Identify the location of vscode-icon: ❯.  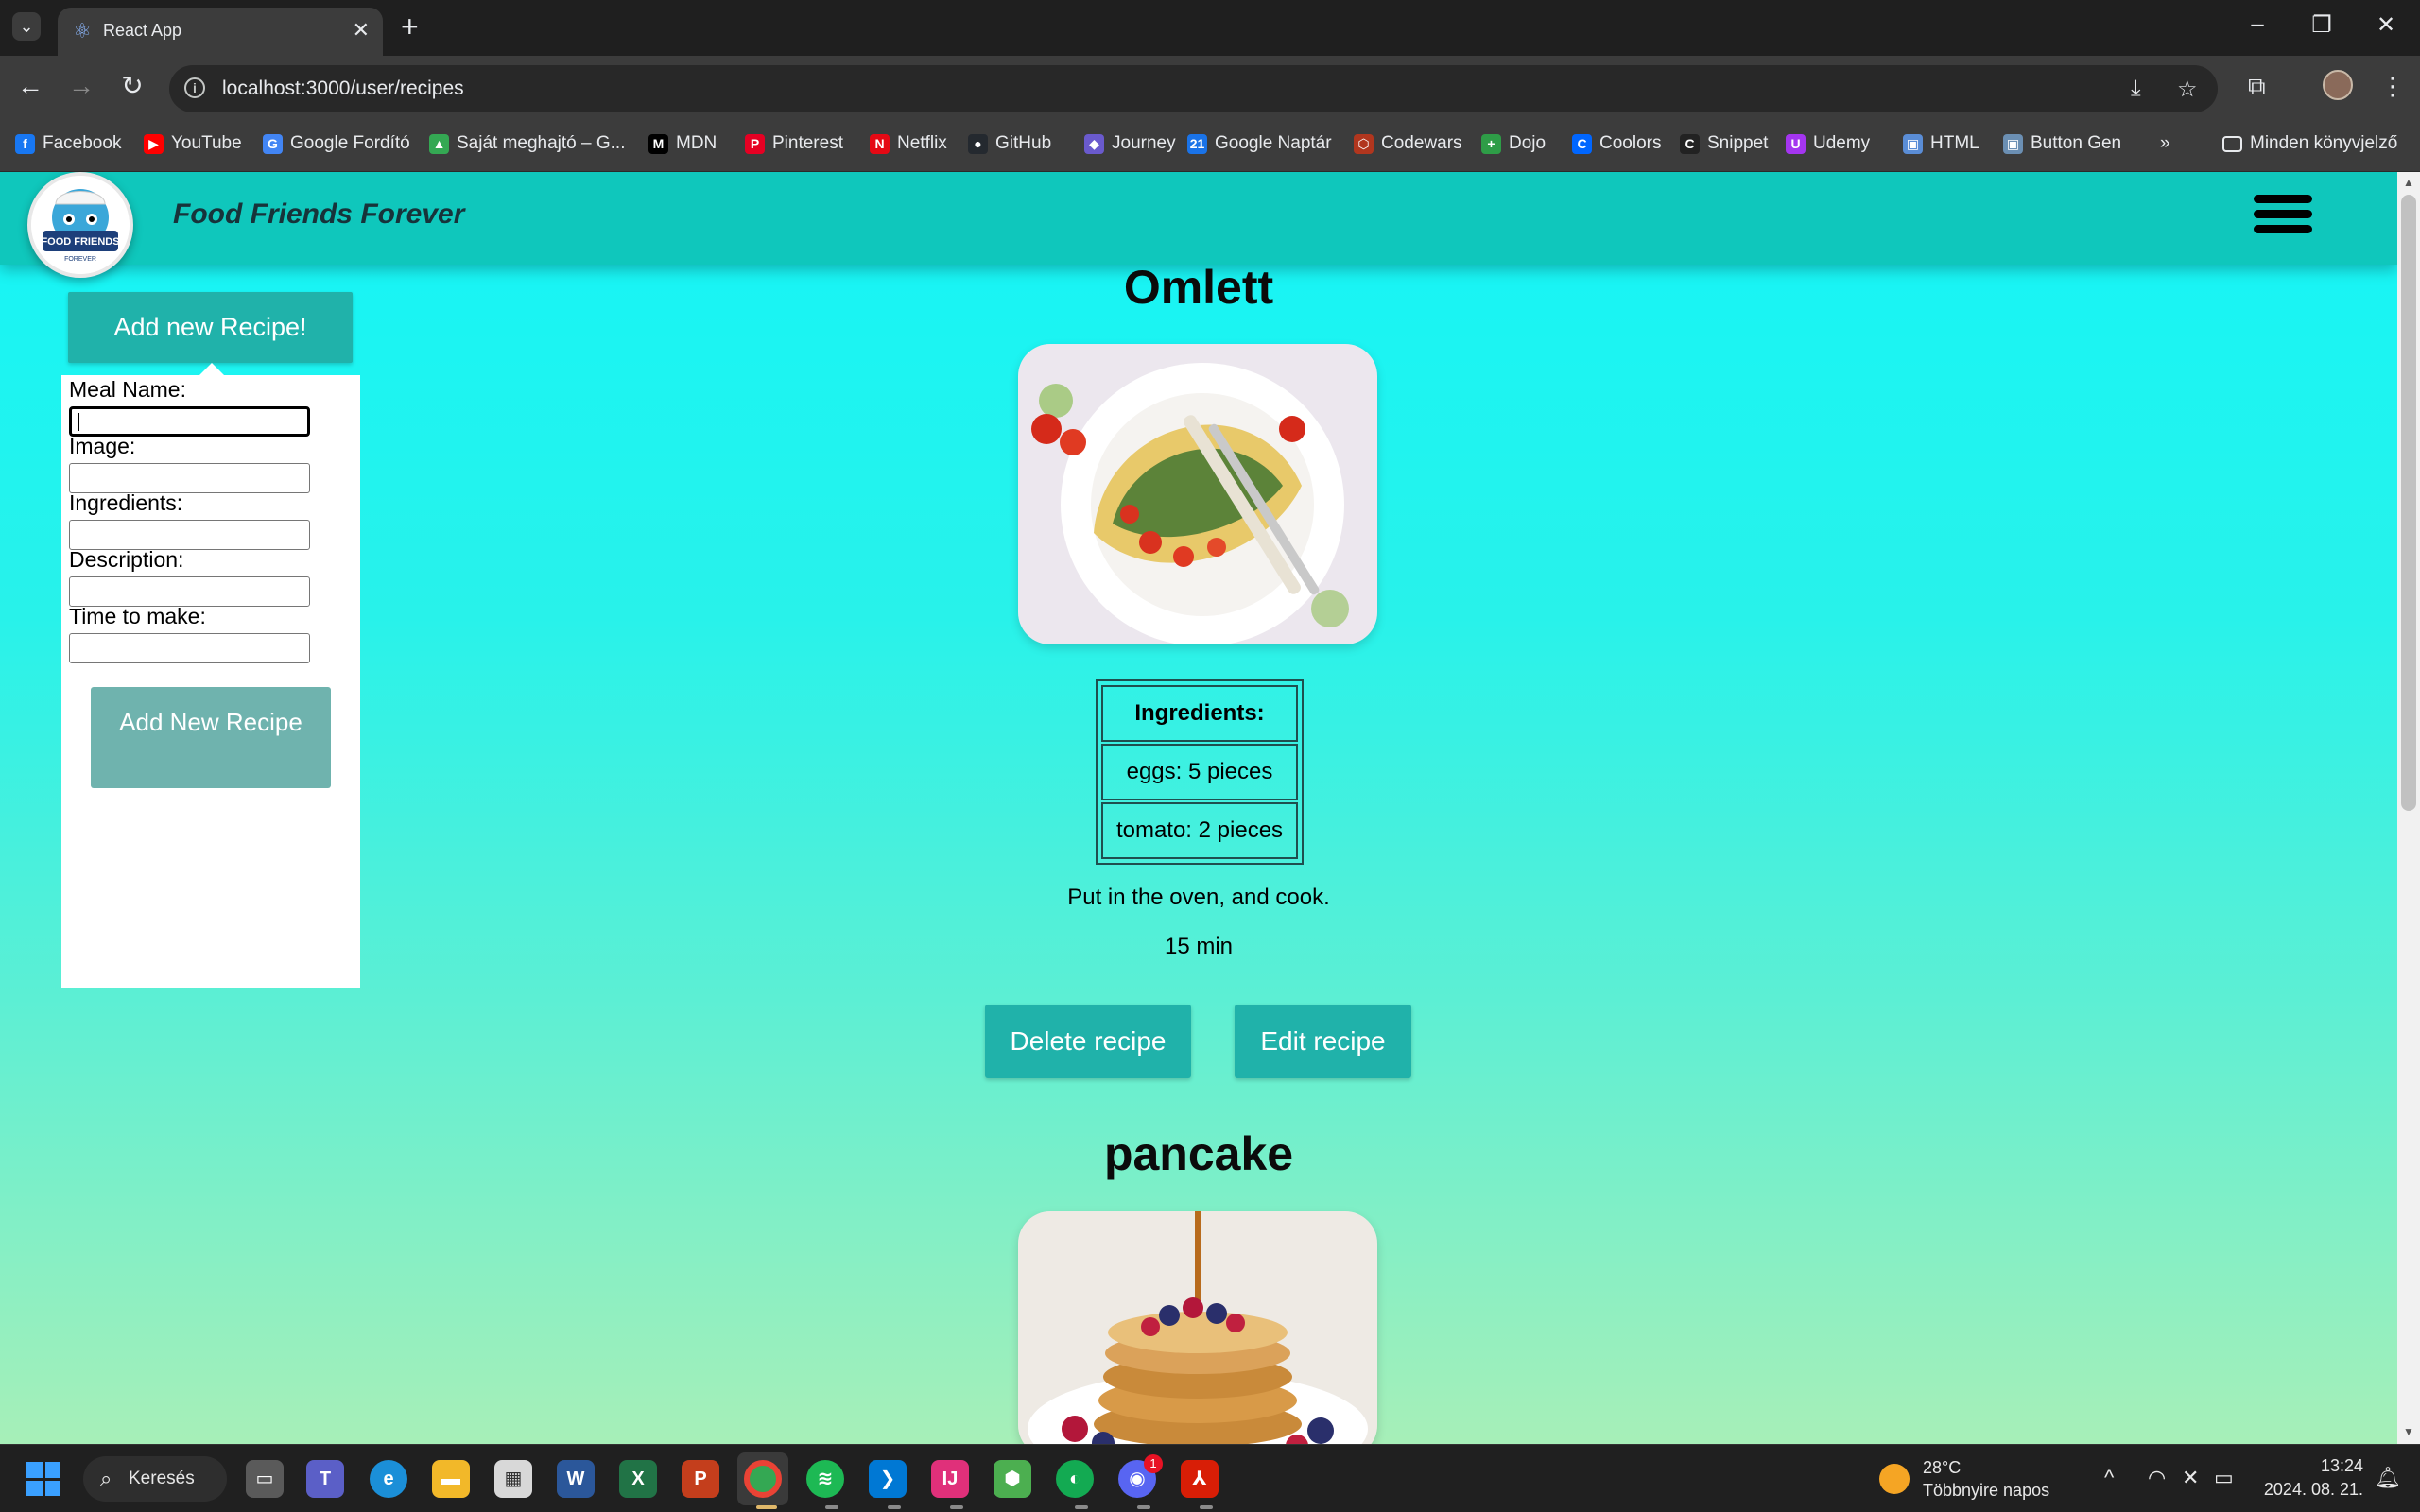
(888, 1479).